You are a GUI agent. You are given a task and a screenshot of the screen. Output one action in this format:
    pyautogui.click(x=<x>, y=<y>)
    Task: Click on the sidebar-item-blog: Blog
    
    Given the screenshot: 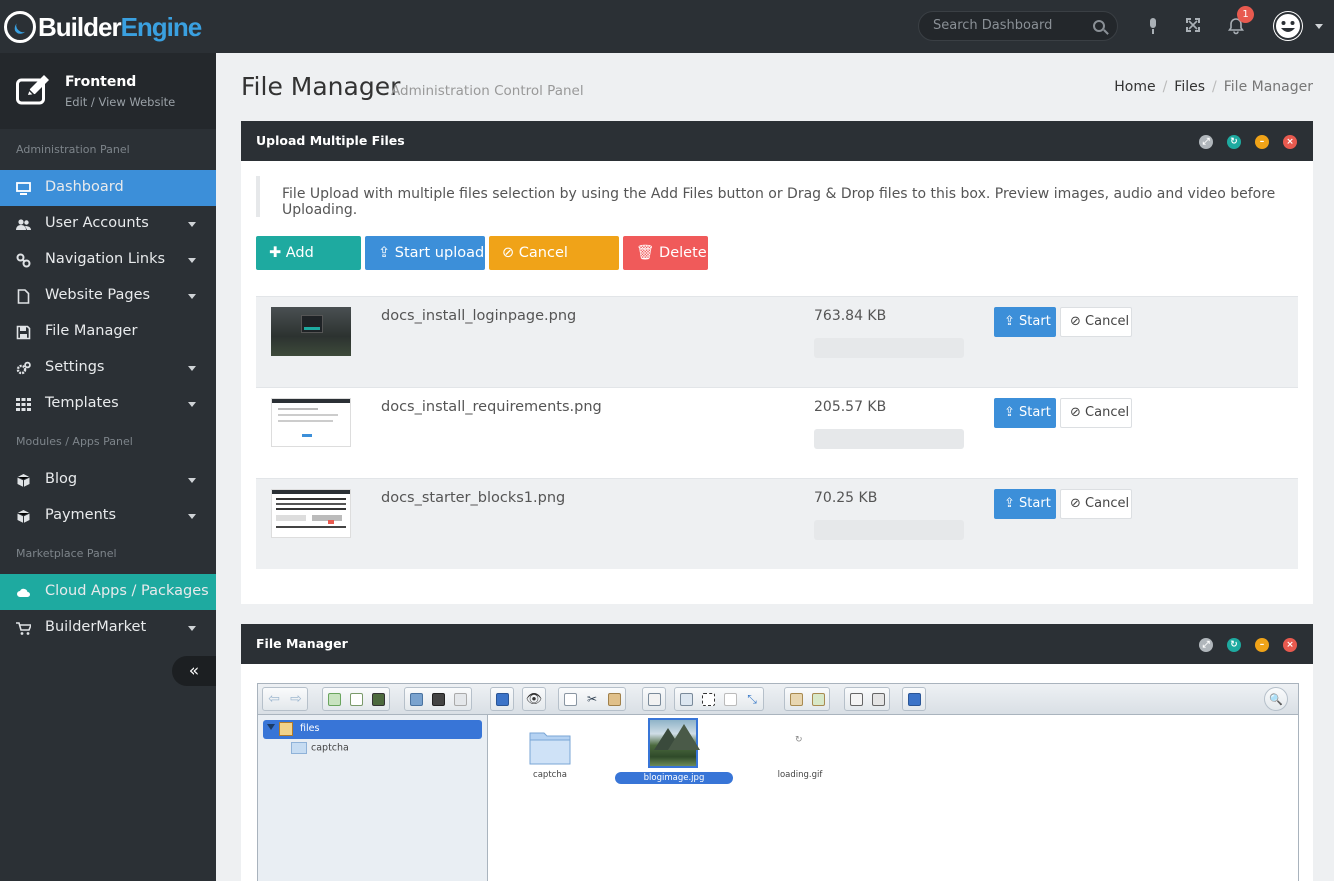 What is the action you would take?
    pyautogui.click(x=108, y=480)
    